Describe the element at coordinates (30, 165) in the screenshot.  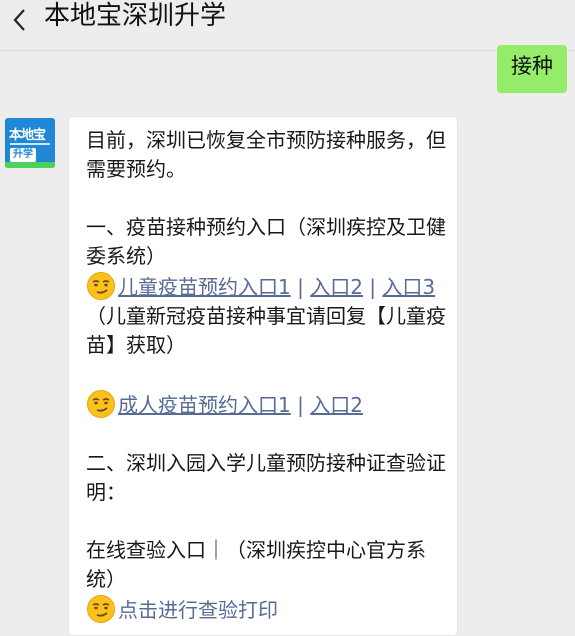
I see `avatar-accent-bar` at that location.